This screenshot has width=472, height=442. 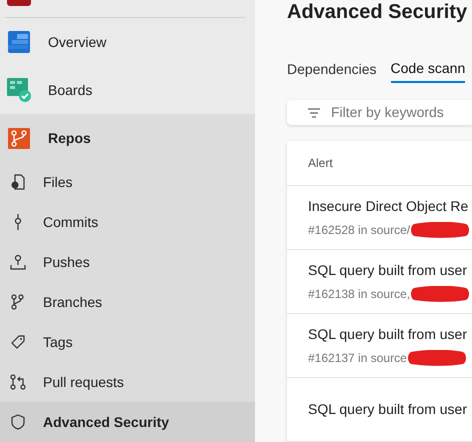 What do you see at coordinates (18, 342) in the screenshot?
I see `tag-icon` at bounding box center [18, 342].